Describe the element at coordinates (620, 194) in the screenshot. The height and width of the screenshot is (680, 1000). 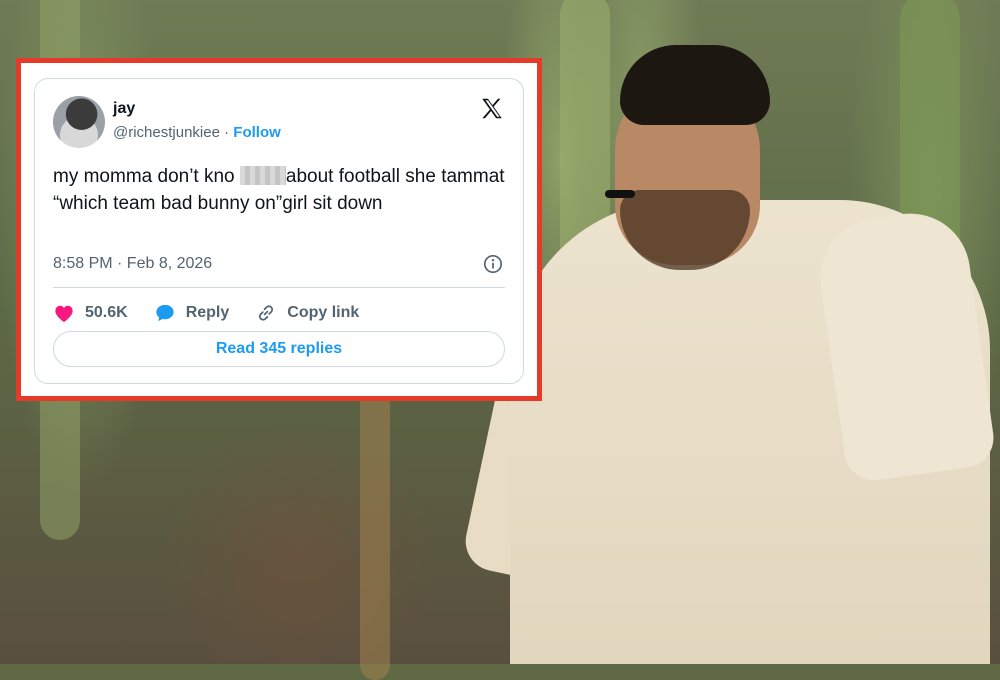
I see `headset-mic` at that location.